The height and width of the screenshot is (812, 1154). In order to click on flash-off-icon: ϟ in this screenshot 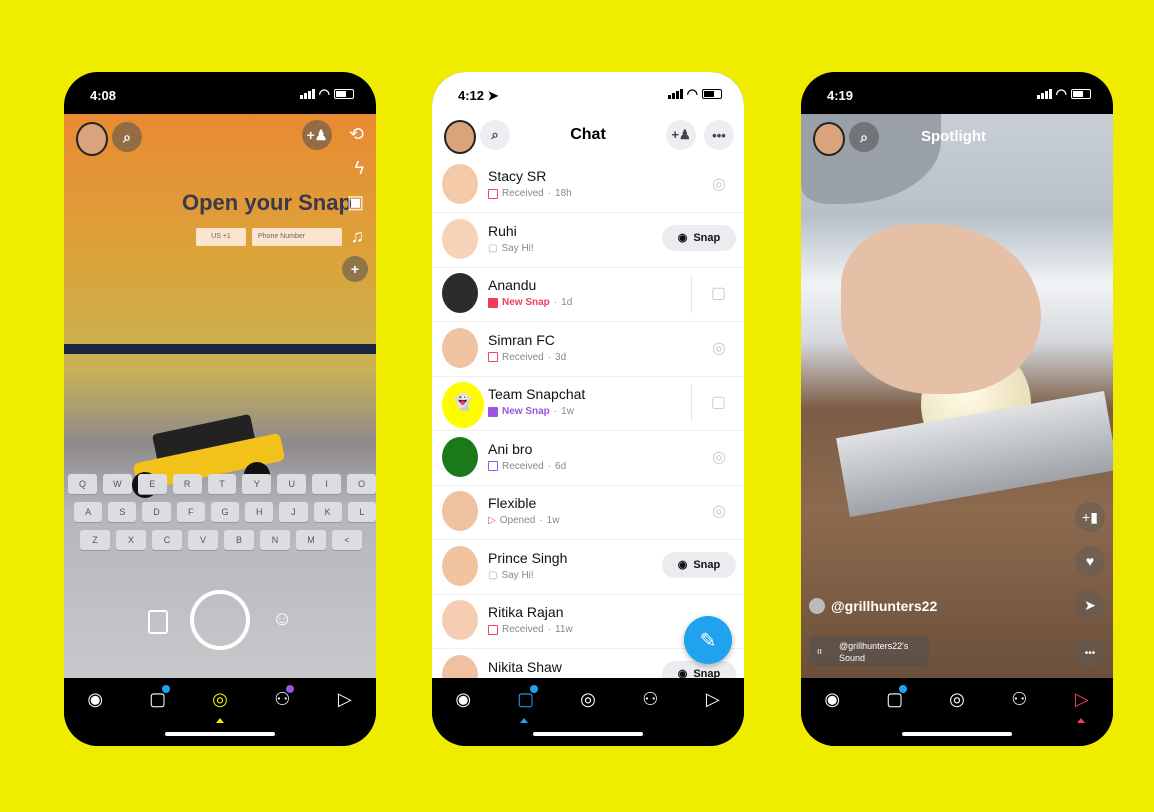, I will do `click(359, 168)`.